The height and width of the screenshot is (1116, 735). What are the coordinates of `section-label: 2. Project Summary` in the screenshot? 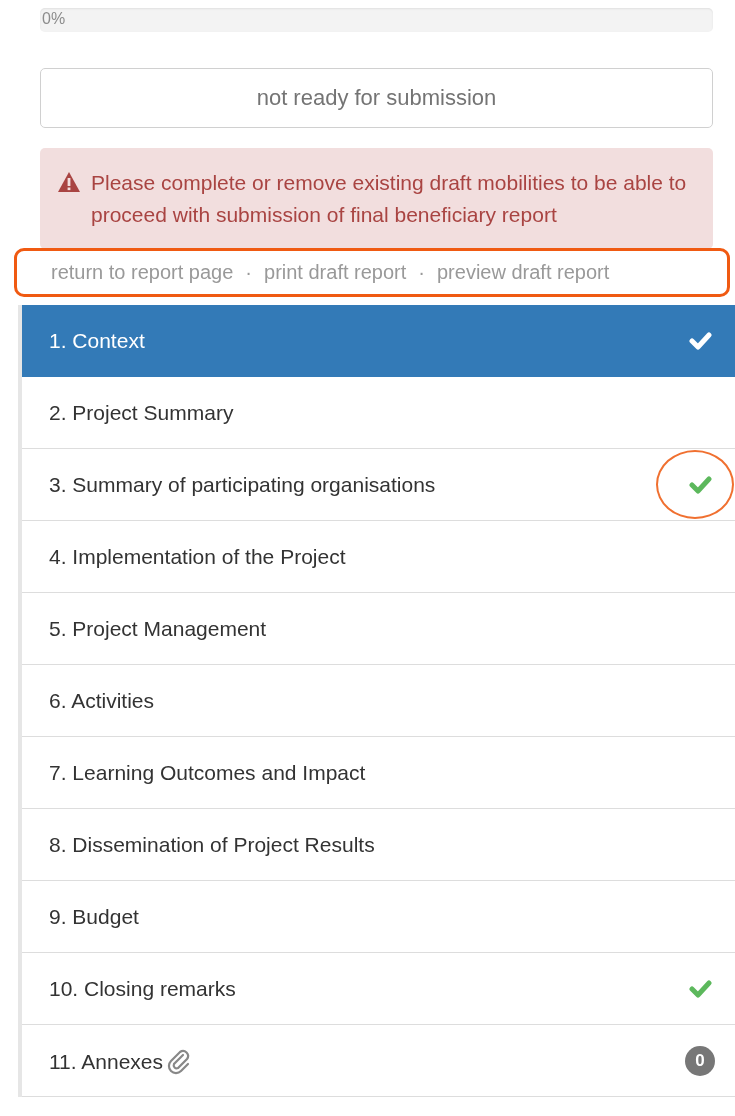 It's located at (141, 412).